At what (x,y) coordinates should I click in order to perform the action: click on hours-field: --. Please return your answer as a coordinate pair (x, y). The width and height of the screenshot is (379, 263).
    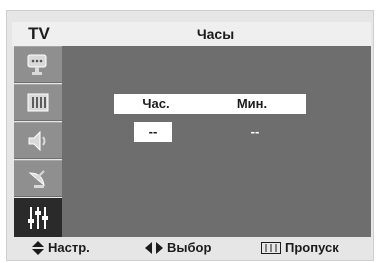
    Looking at the image, I should click on (153, 132).